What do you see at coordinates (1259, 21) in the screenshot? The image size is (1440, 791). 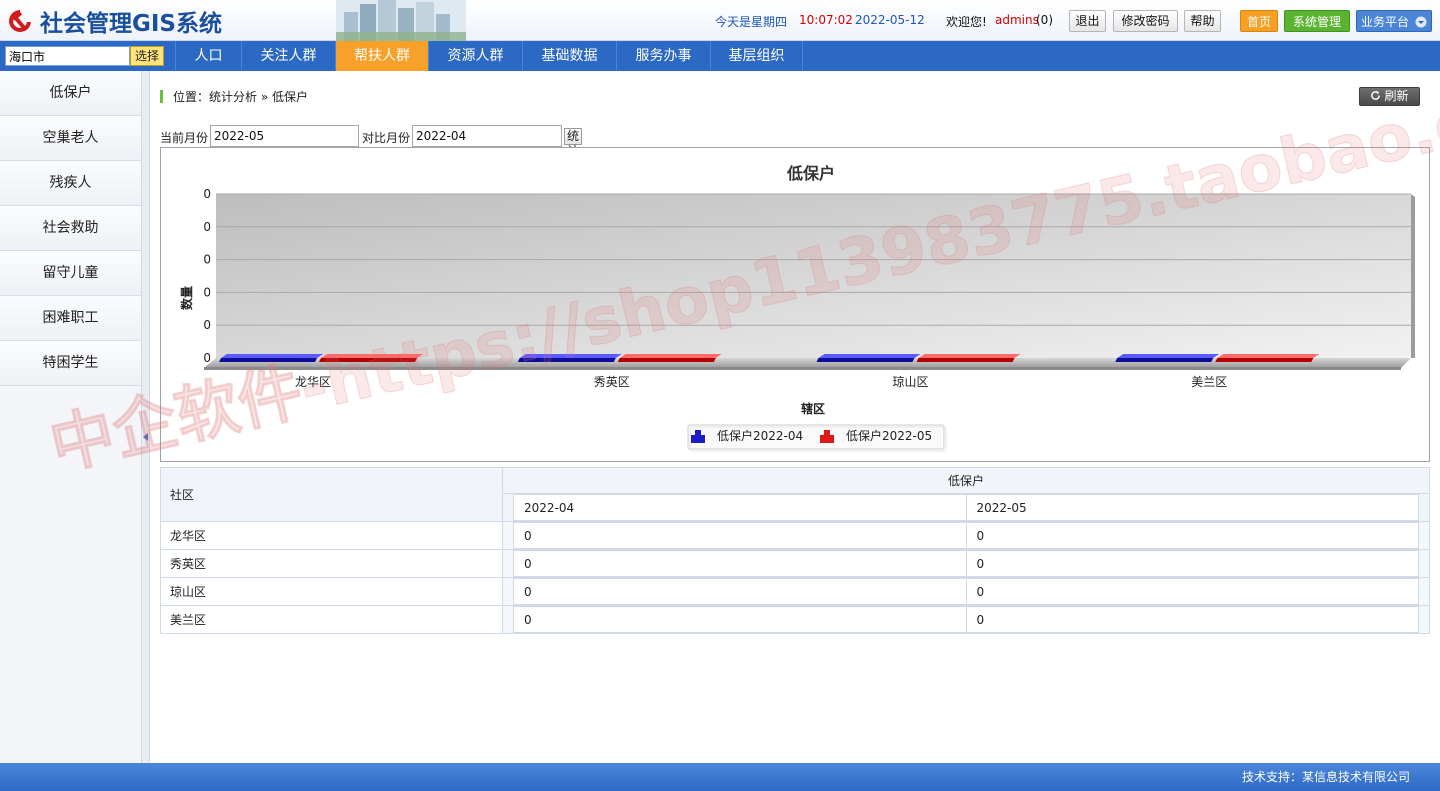 I see `home-button: 首页` at bounding box center [1259, 21].